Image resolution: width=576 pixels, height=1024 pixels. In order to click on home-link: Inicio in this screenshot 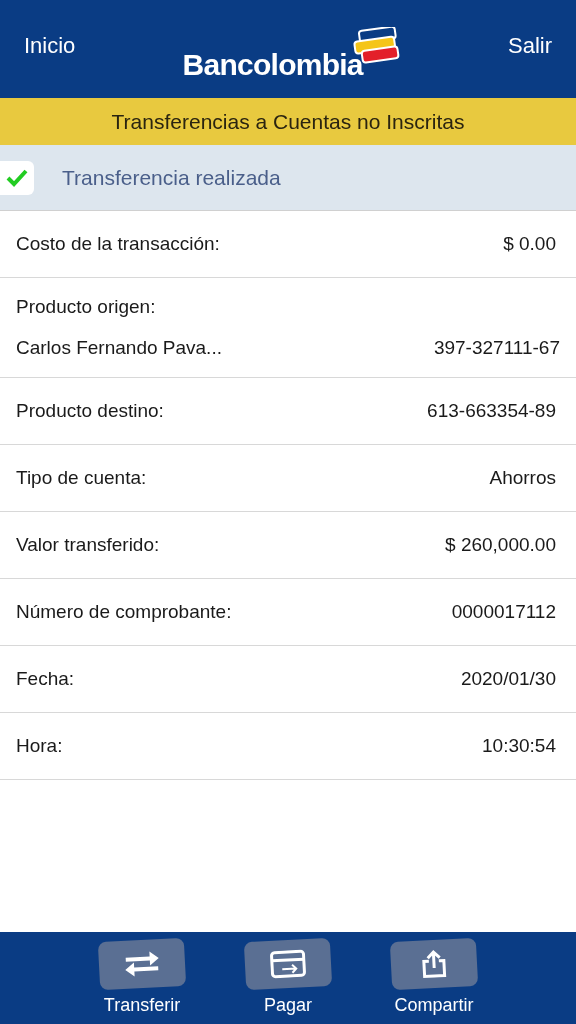, I will do `click(50, 45)`.